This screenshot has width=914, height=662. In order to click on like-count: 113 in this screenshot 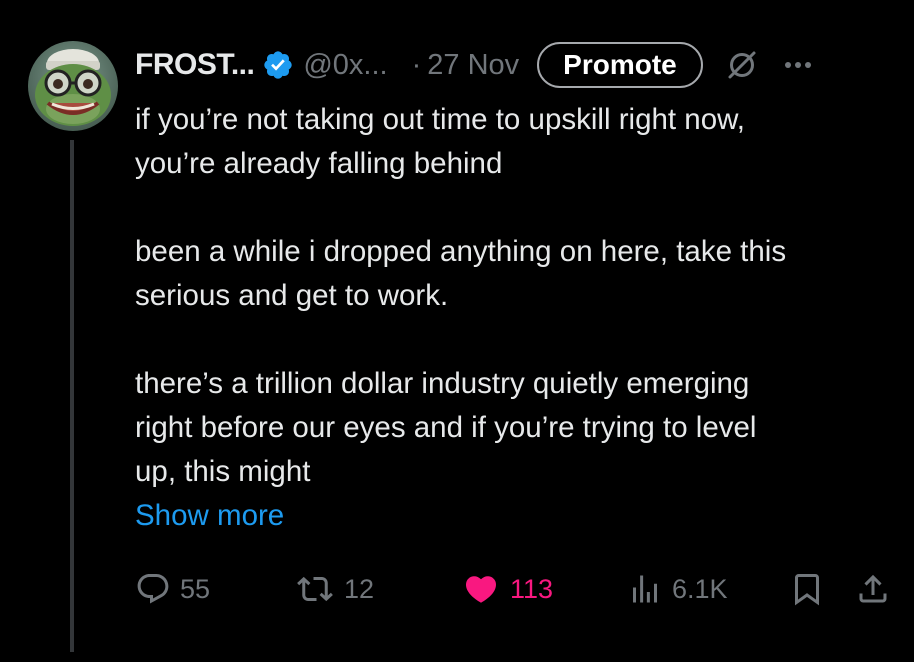, I will do `click(532, 588)`.